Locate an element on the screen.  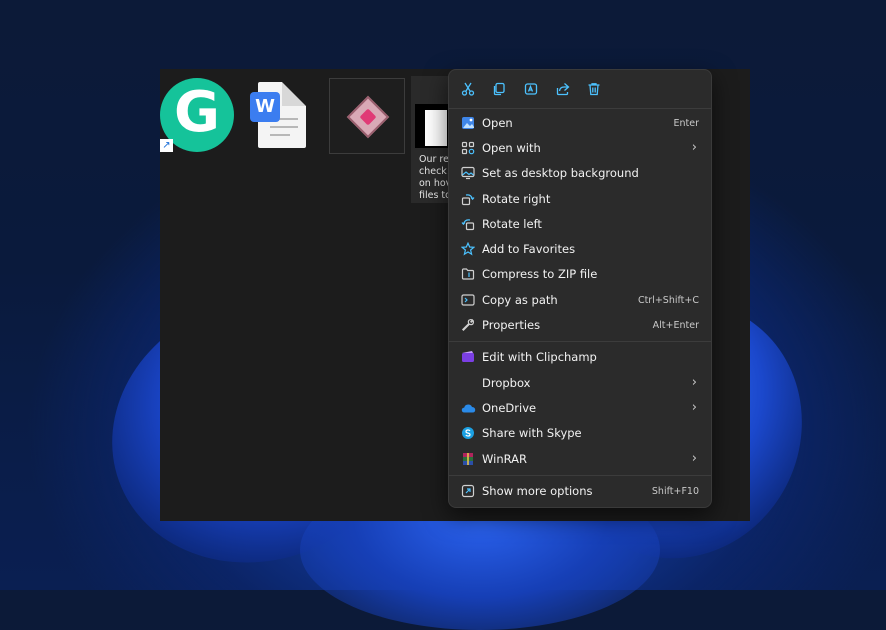
menu-item-rotate-right: Rotate right is located at coordinates (580, 199).